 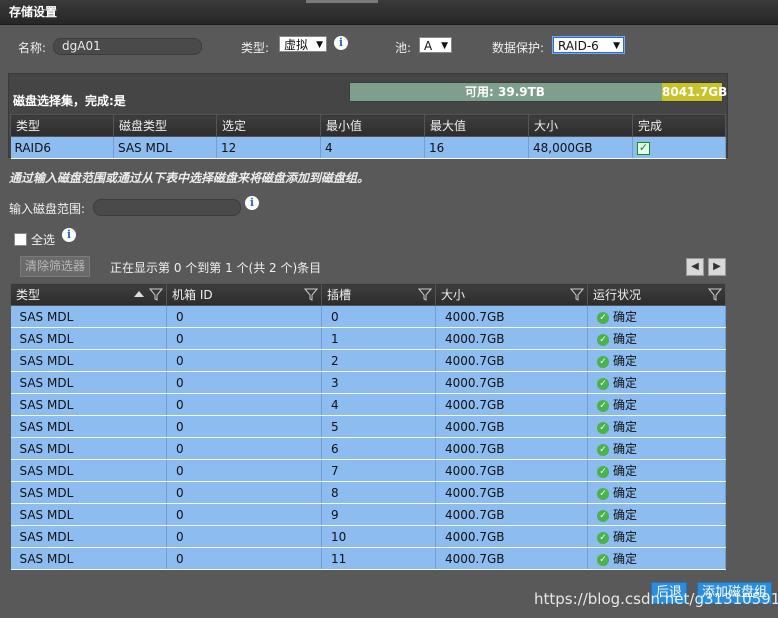 I want to click on pool-select: A ▼, so click(x=435, y=45).